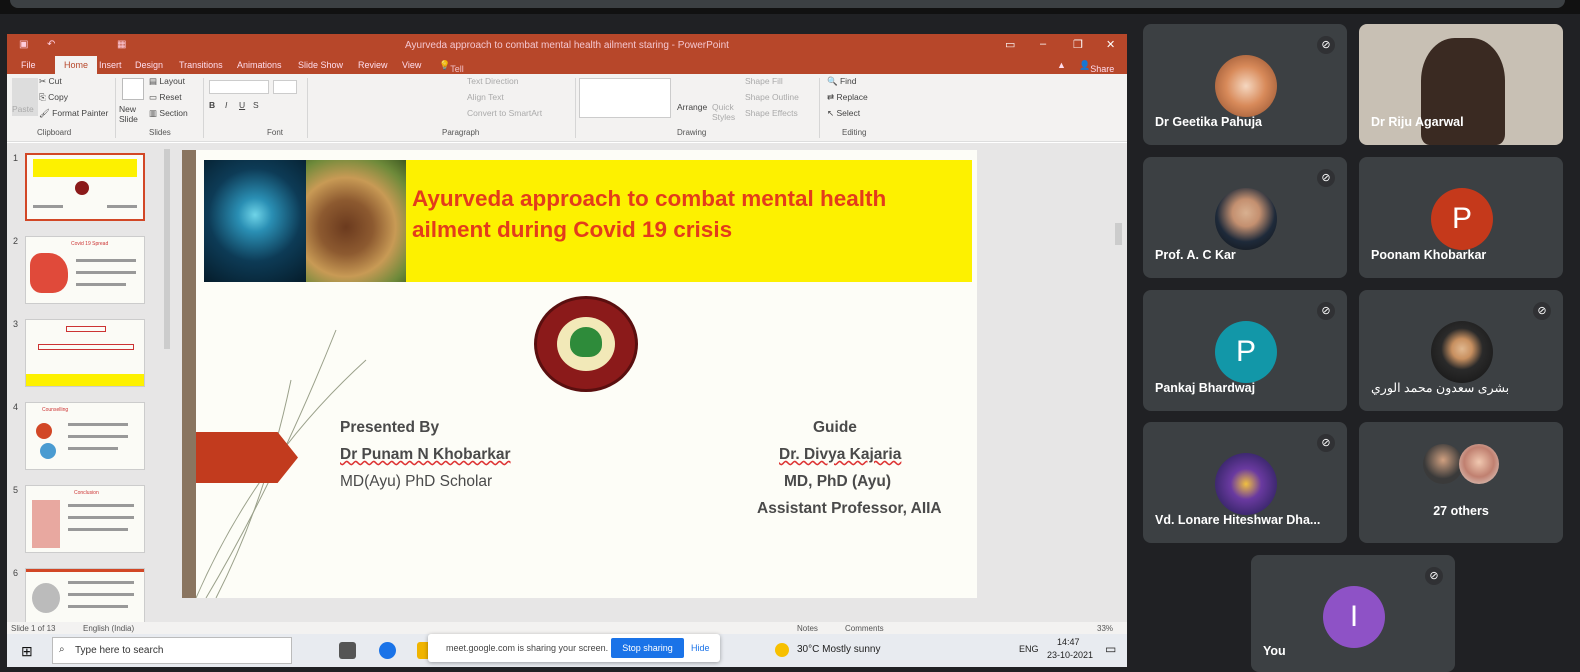 The image size is (1580, 672). I want to click on tab-slideshow: Slide Show, so click(320, 65).